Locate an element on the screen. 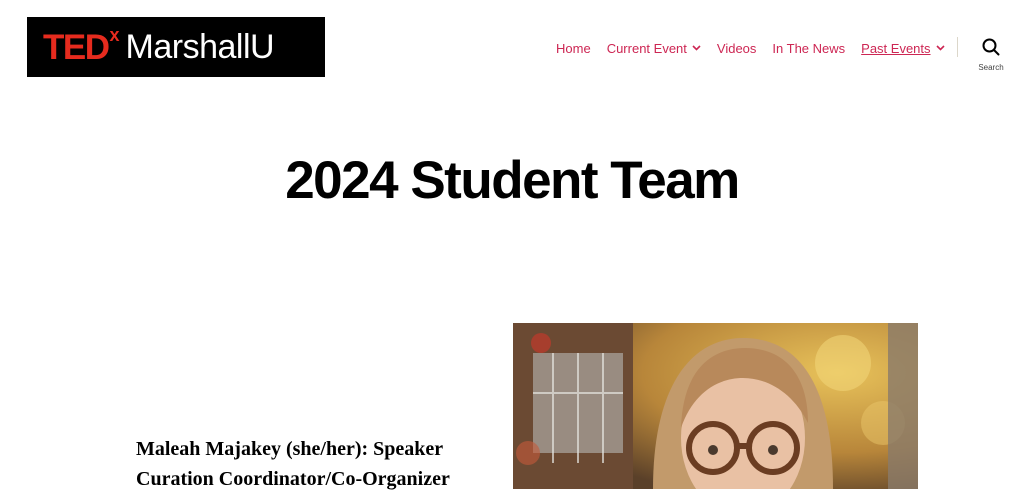 This screenshot has width=1024, height=494. nav-item-label: Home is located at coordinates (573, 48).